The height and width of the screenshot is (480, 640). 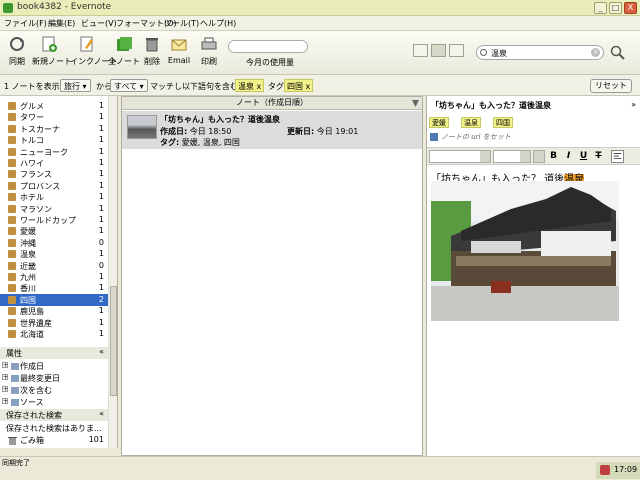 What do you see at coordinates (415, 103) in the screenshot?
I see `sort-dropdown-icon` at bounding box center [415, 103].